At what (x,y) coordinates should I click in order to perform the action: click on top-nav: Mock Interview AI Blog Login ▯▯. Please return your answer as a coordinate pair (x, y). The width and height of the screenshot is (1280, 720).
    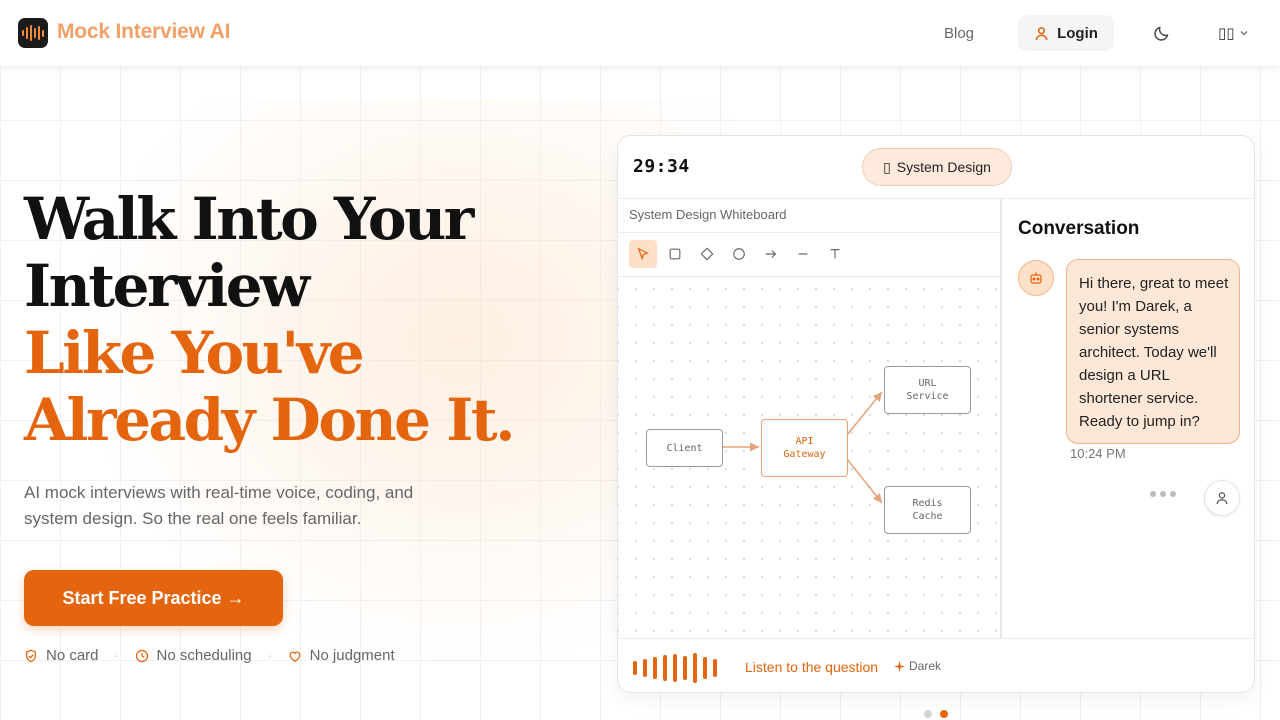
    Looking at the image, I should click on (640, 33).